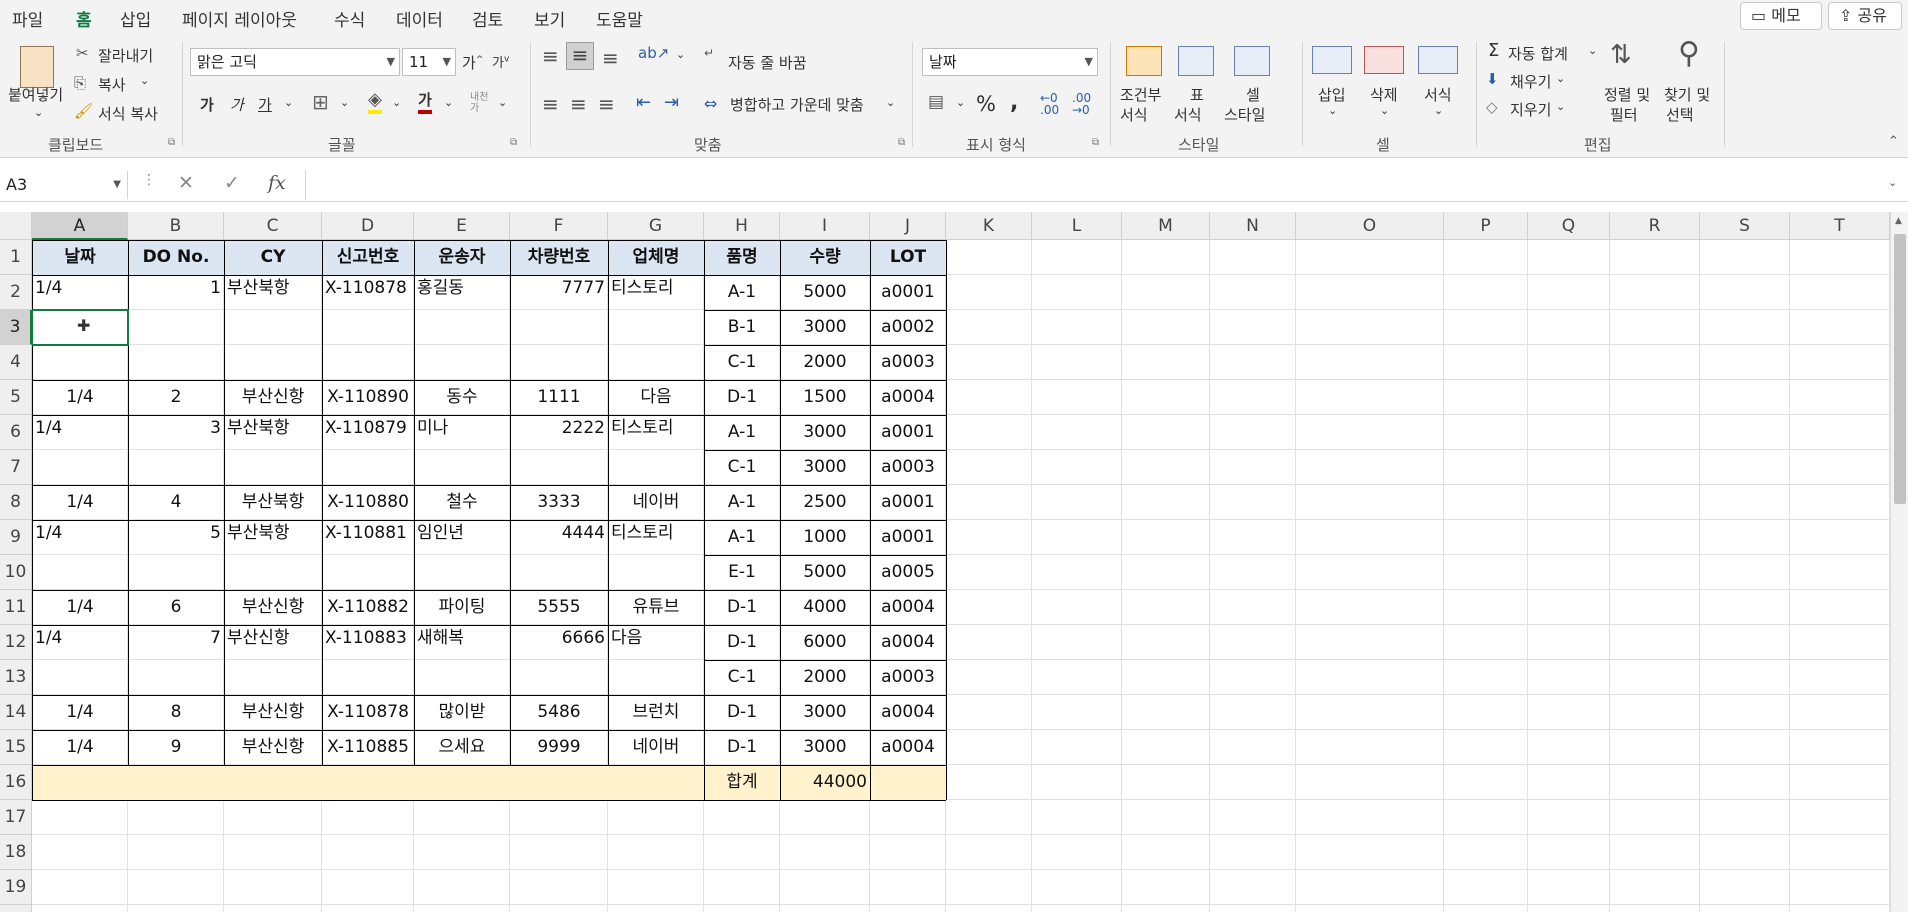  What do you see at coordinates (273, 257) in the screenshot?
I see `table-header-cell: CY` at bounding box center [273, 257].